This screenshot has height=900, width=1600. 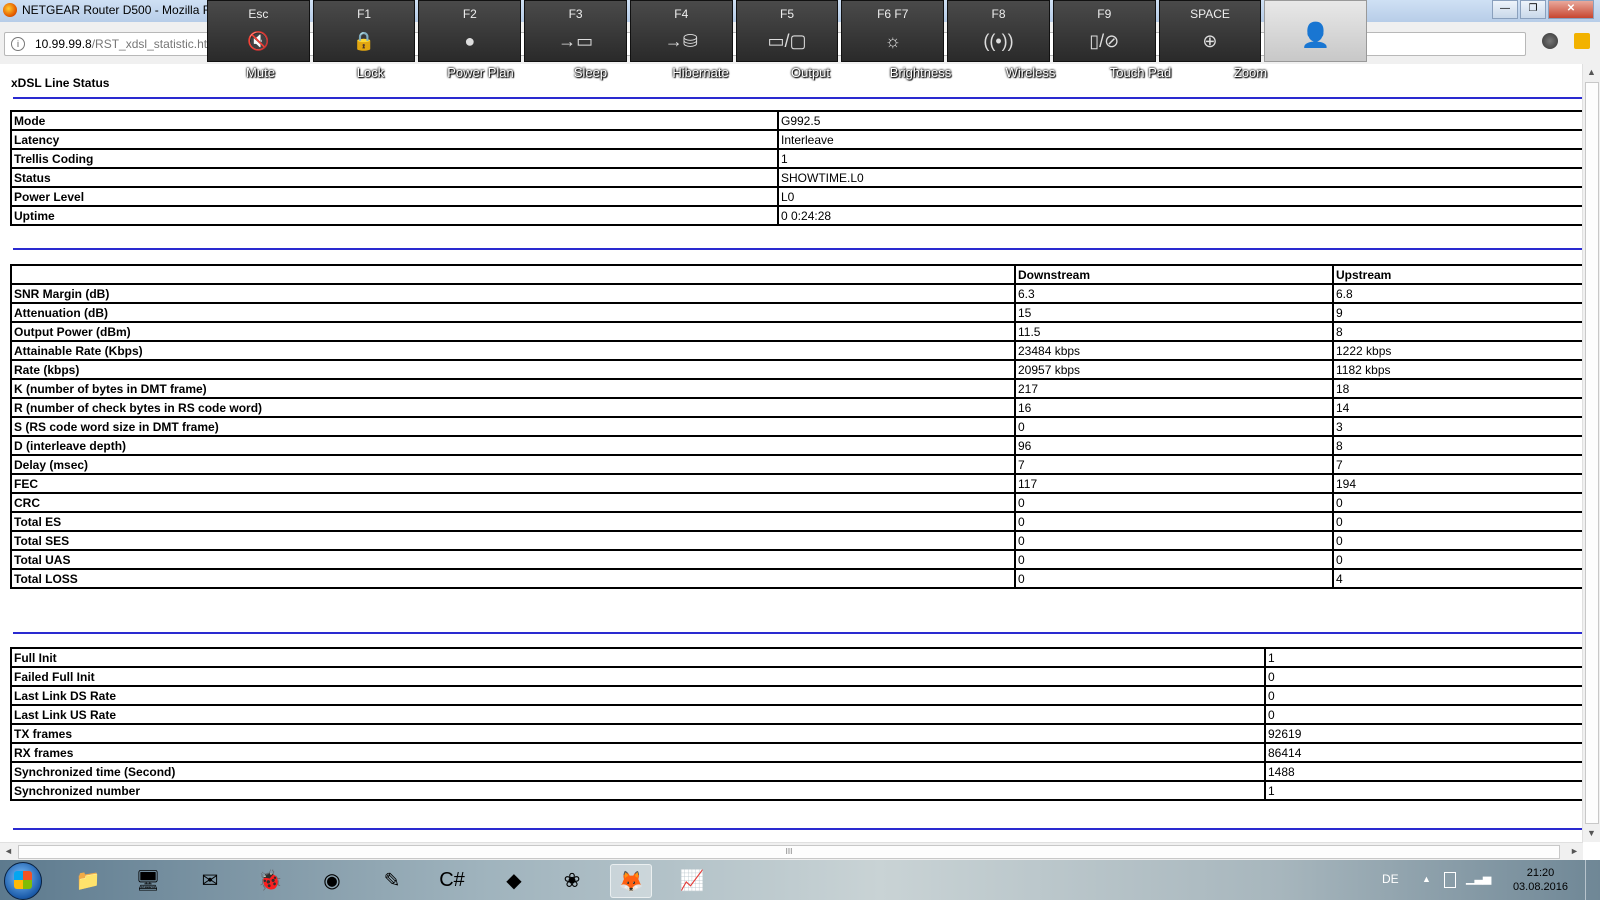 I want to click on notepad-pen-icon: ✎, so click(x=392, y=880).